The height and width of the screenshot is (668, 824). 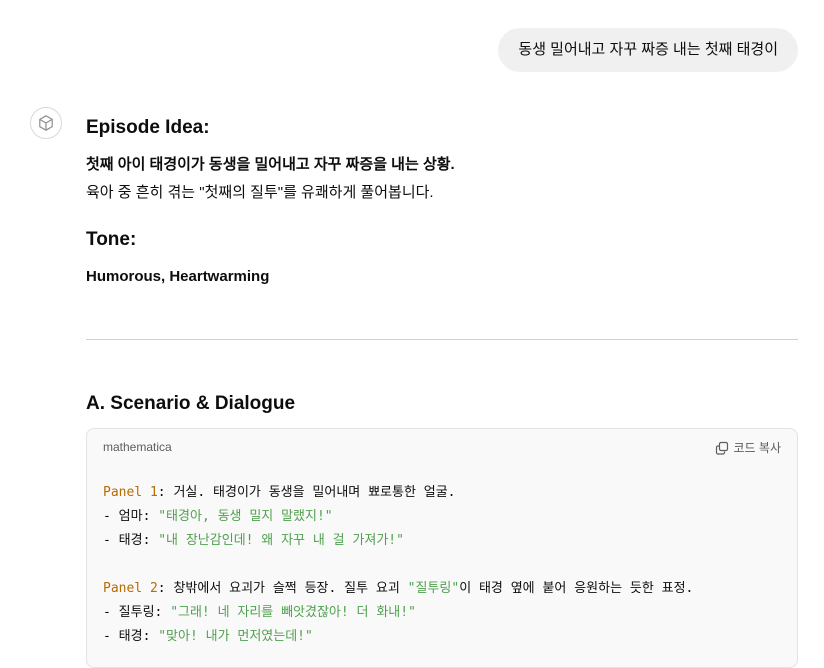 I want to click on copy-code-label: 코드 복사, so click(x=757, y=448).